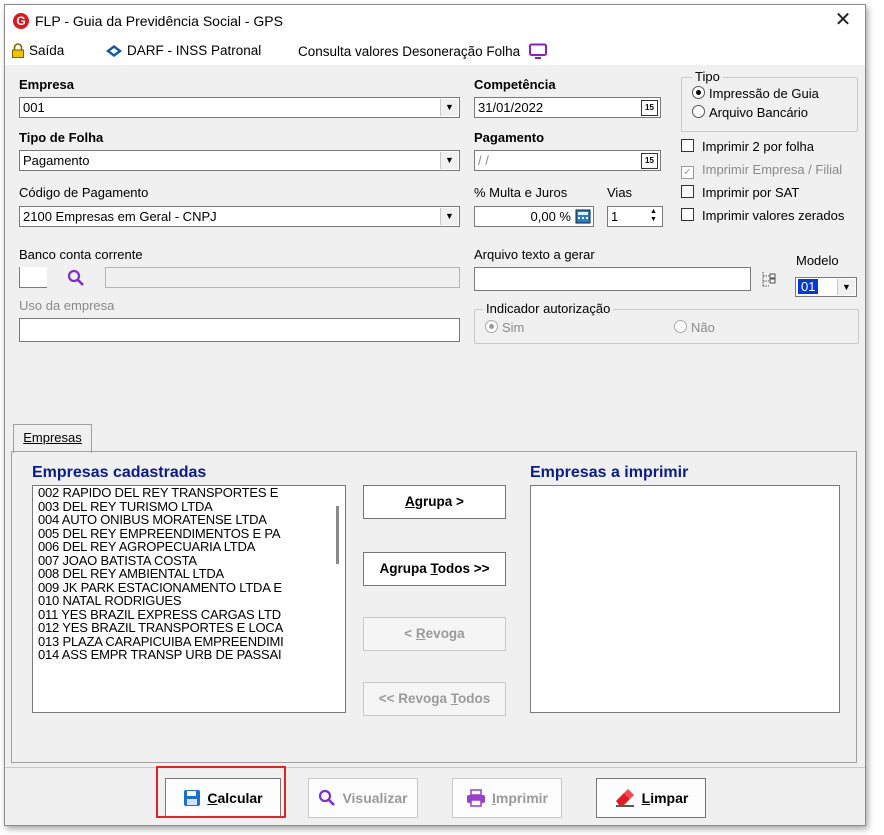 The width and height of the screenshot is (884, 835). I want to click on tipo-title: Tipo, so click(707, 76).